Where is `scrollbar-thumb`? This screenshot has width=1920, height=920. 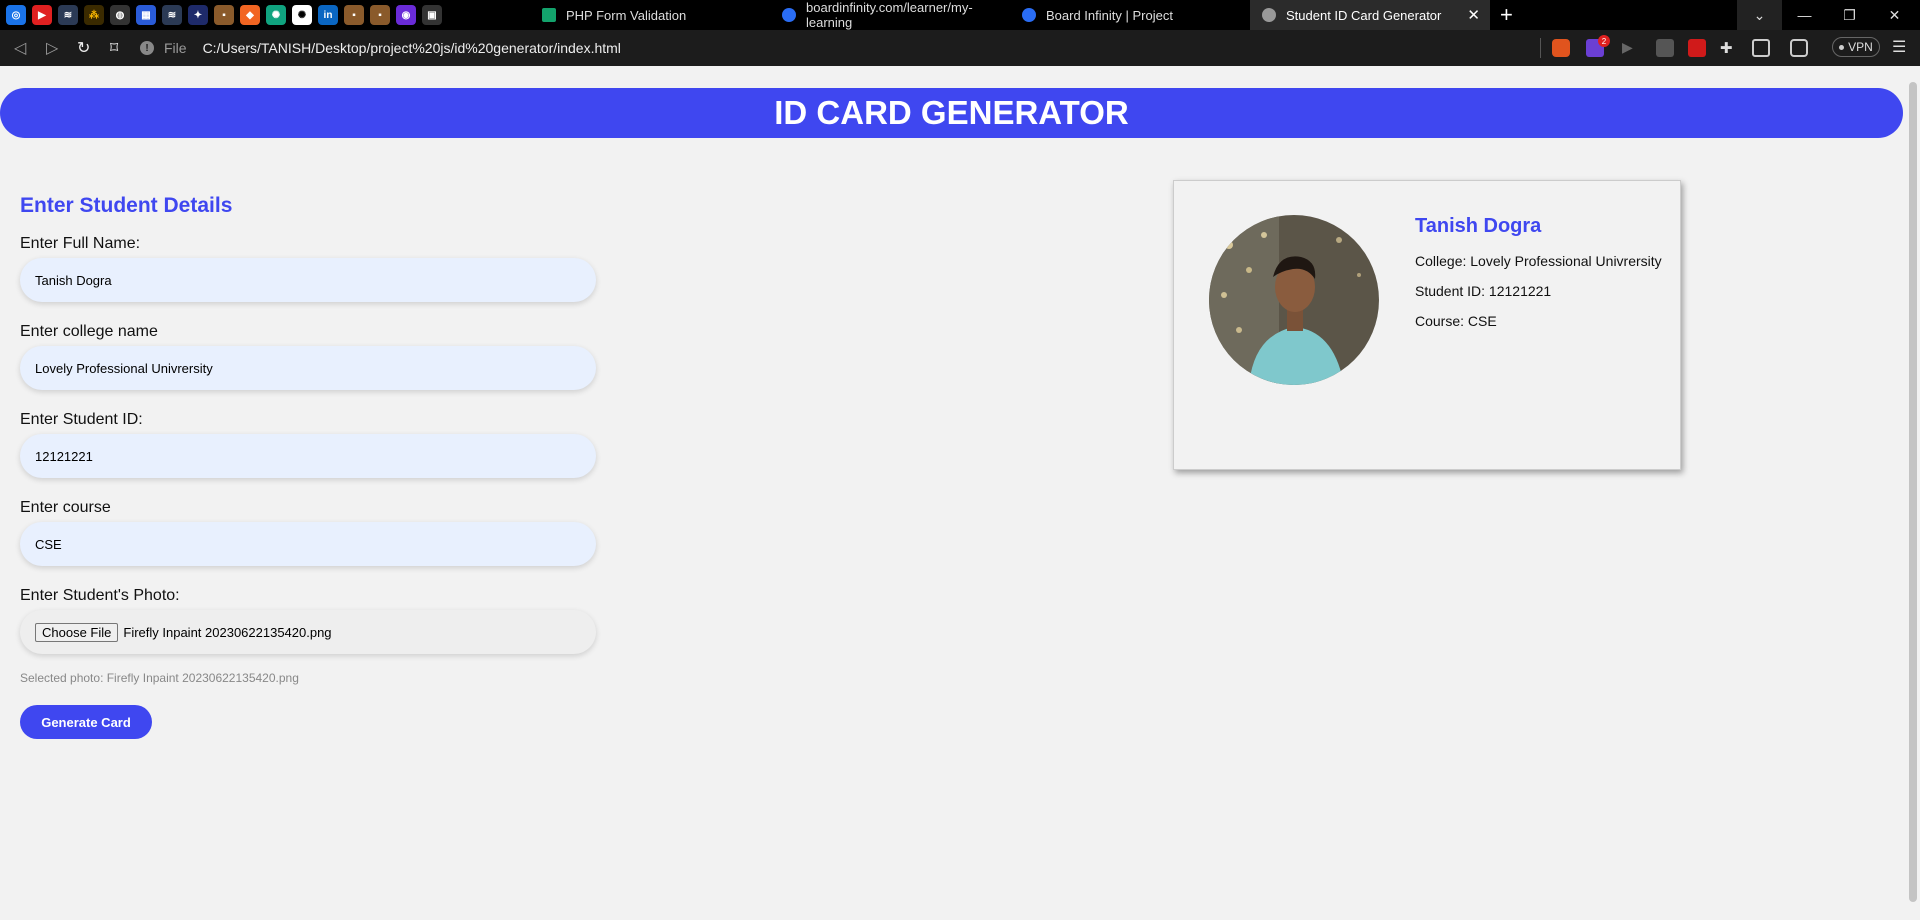 scrollbar-thumb is located at coordinates (1913, 492).